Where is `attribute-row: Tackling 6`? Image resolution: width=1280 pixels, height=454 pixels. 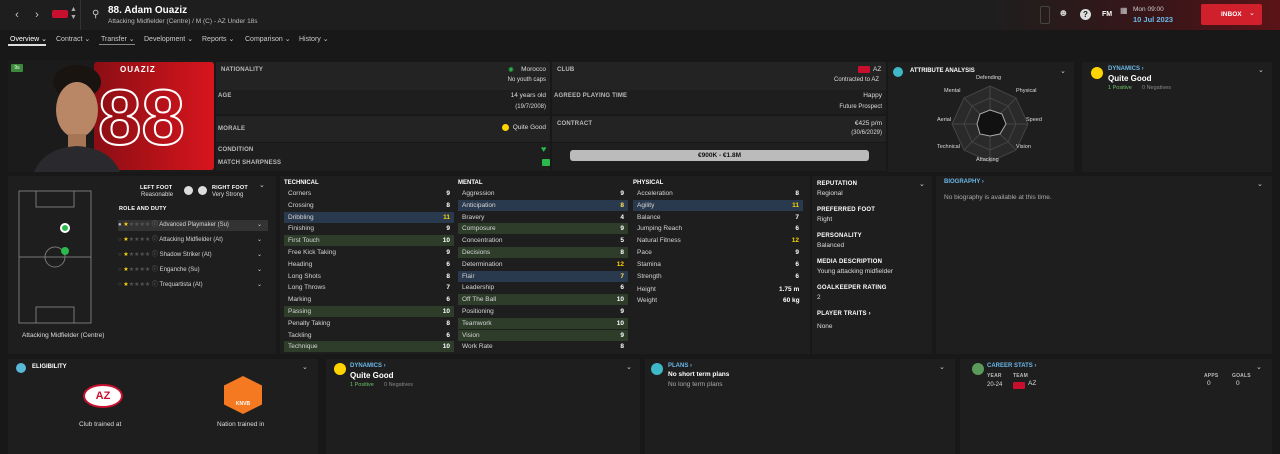
attribute-row: Tackling 6 is located at coordinates (369, 335).